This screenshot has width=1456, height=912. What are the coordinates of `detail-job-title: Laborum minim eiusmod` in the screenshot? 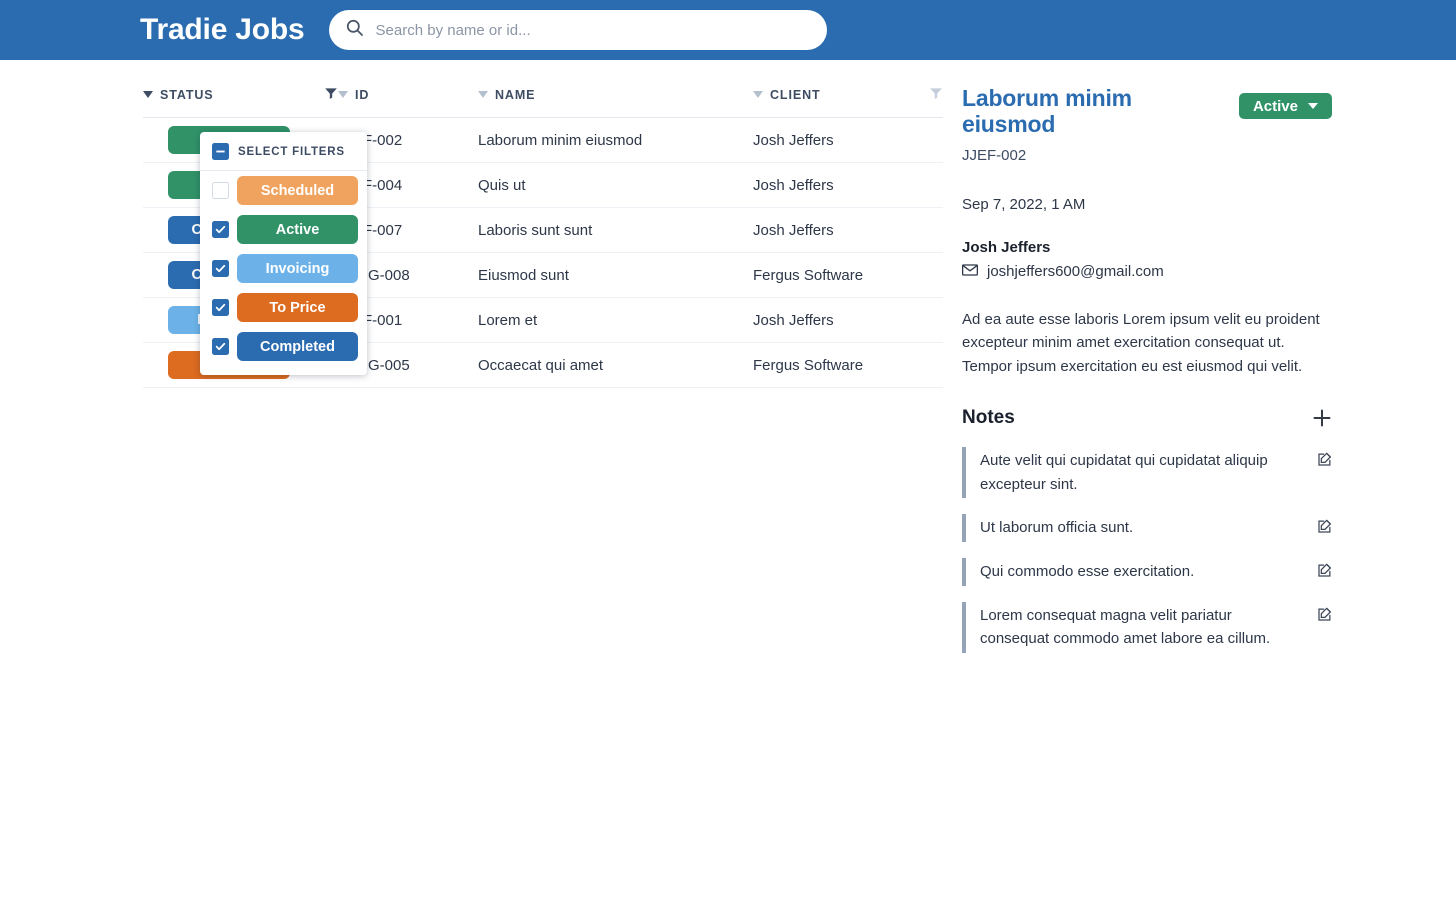 It's located at (1047, 111).